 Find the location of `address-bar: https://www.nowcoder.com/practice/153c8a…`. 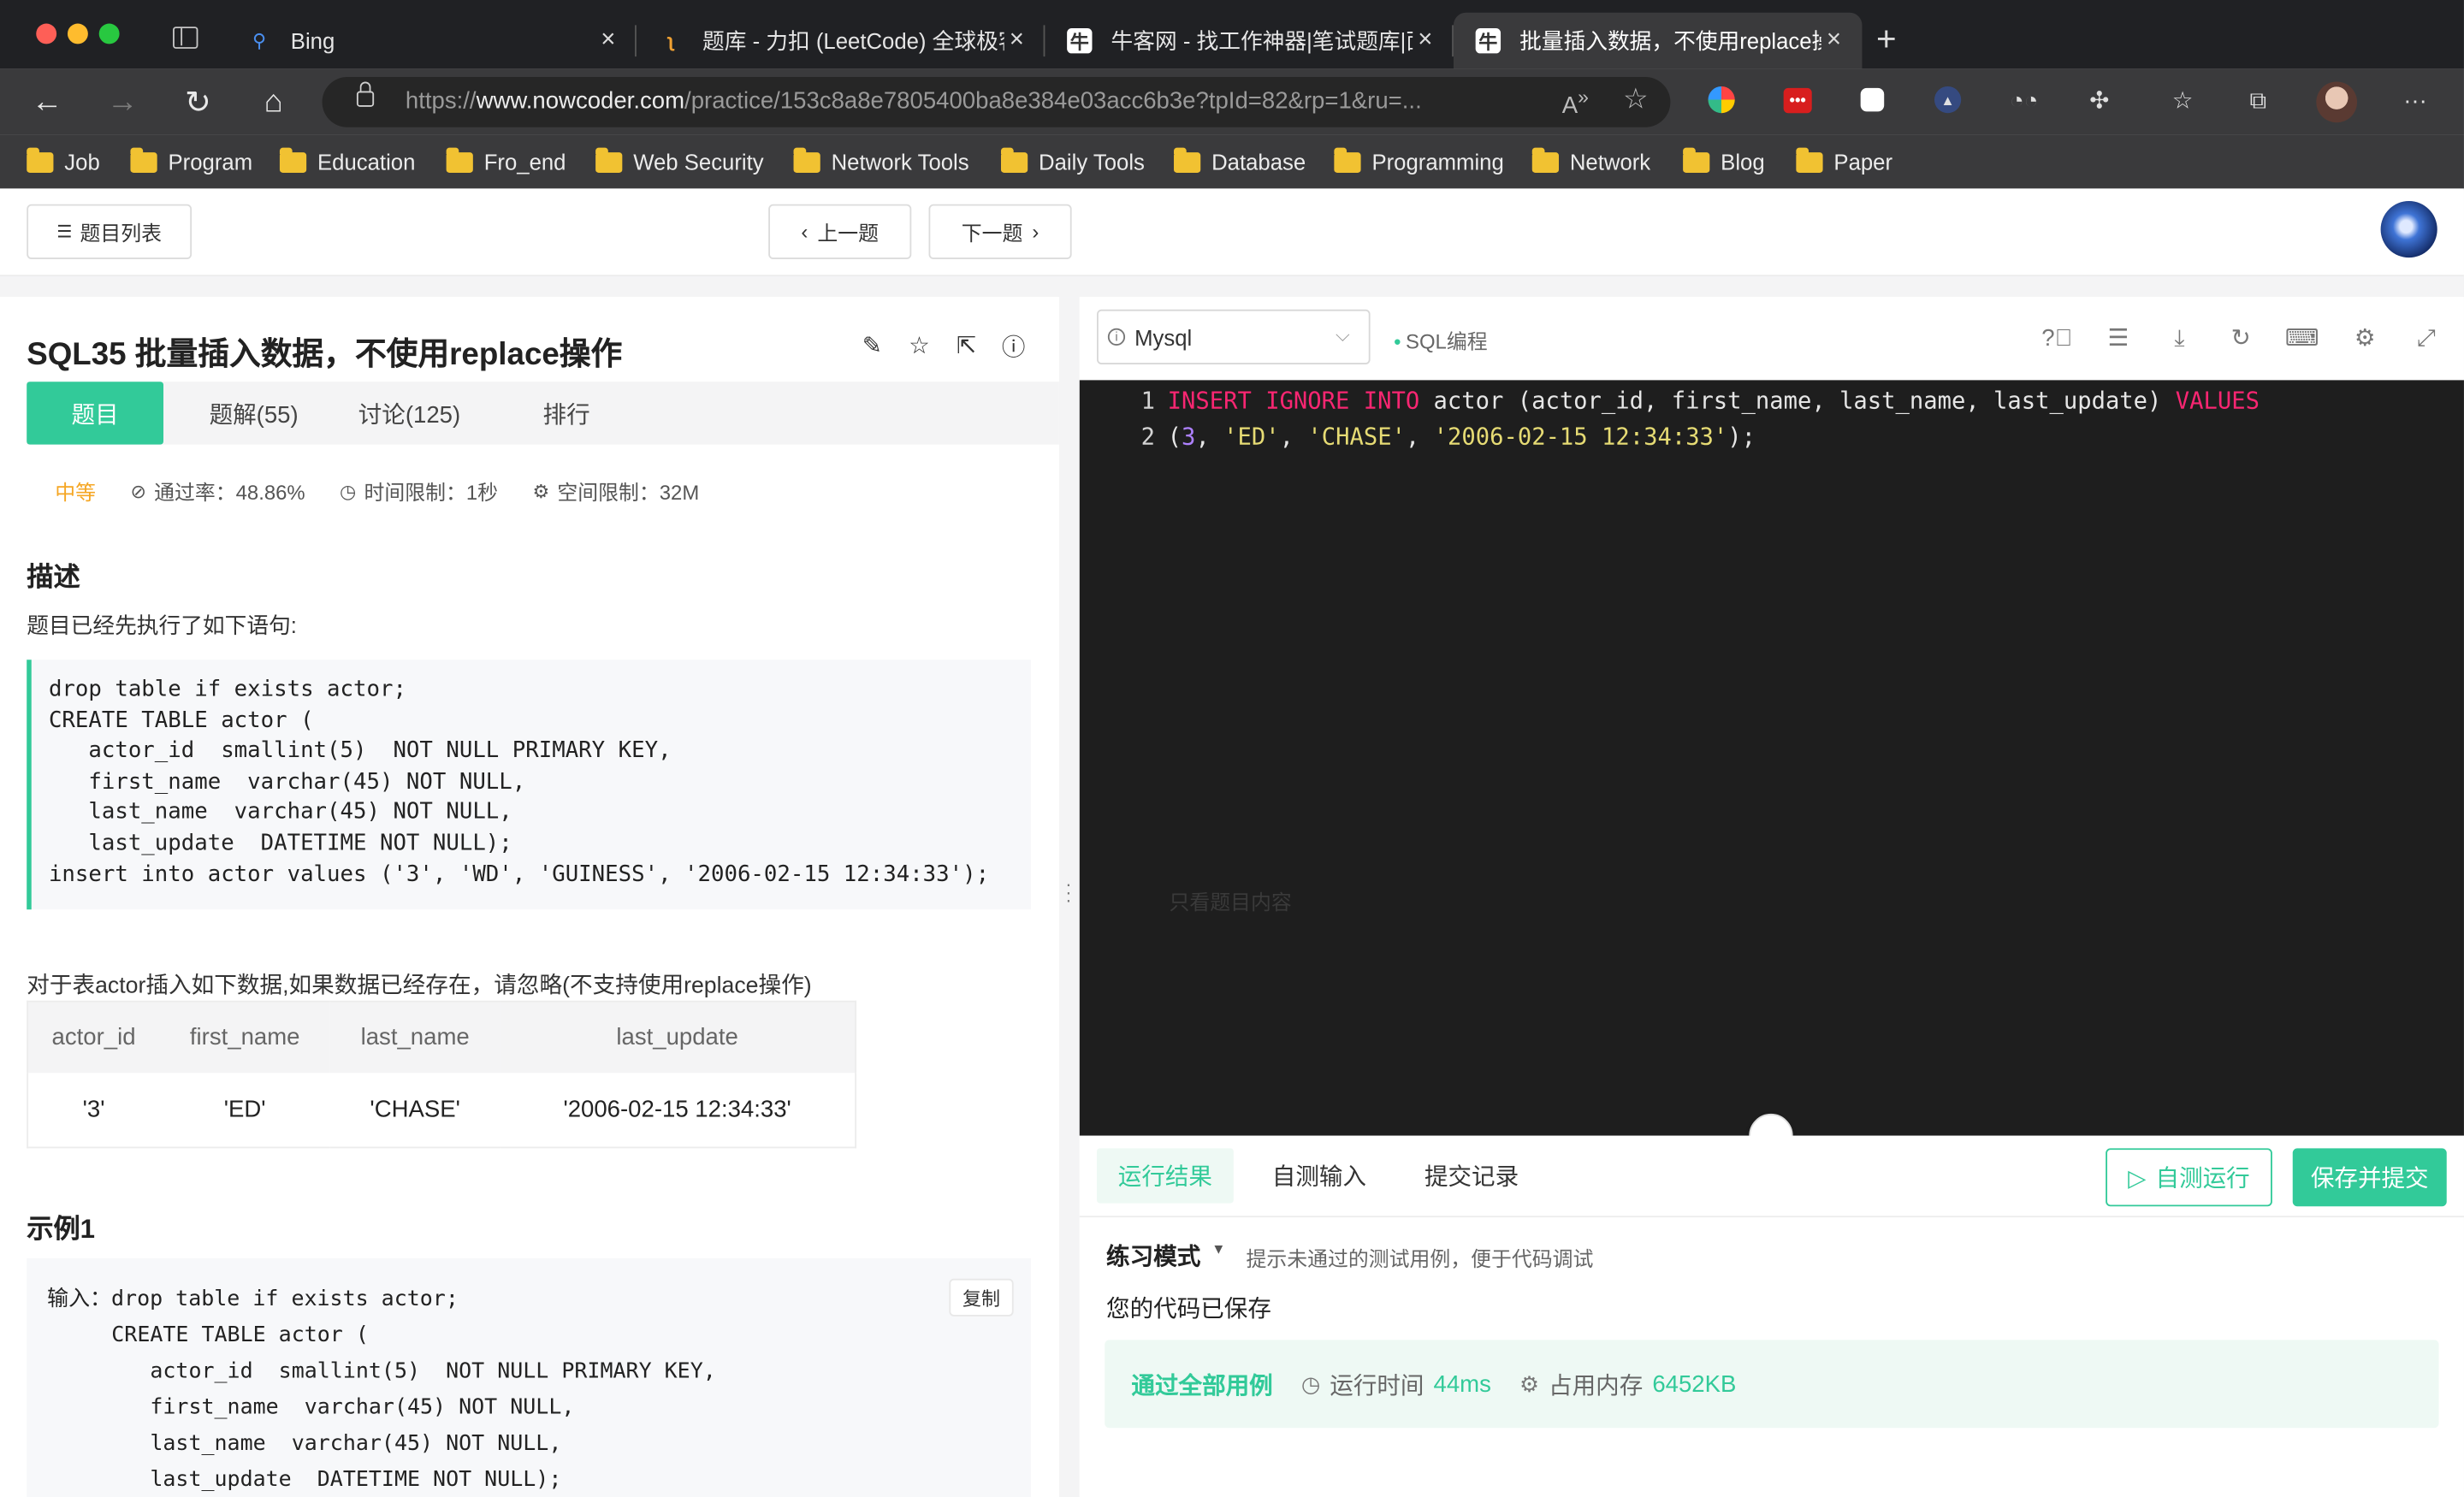

address-bar: https://www.nowcoder.com/practice/153c8a… is located at coordinates (996, 101).